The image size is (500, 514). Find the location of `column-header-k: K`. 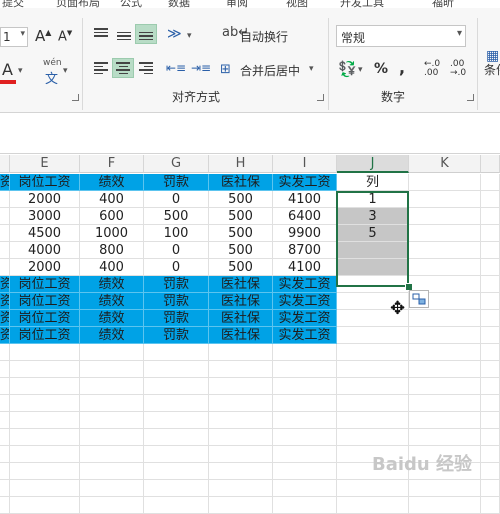

column-header-k: K is located at coordinates (445, 164).